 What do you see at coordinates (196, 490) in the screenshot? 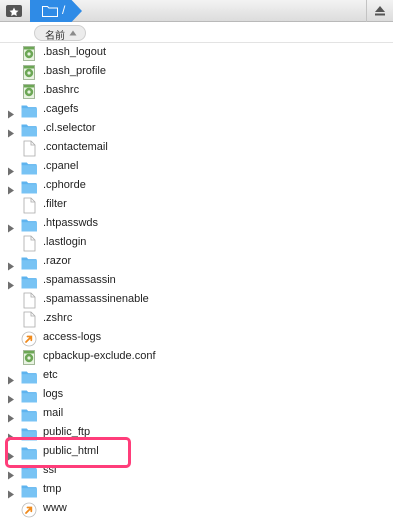
I see `folder-row: tmp` at bounding box center [196, 490].